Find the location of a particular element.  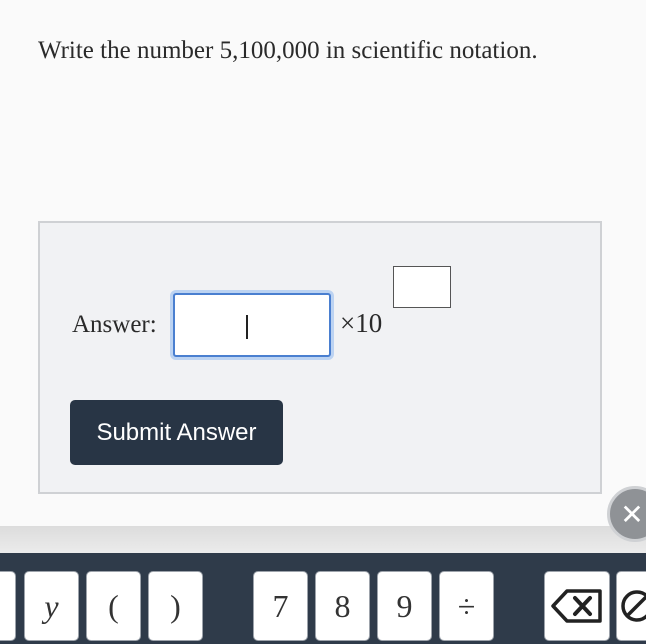

key-8: 8 is located at coordinates (342, 606).